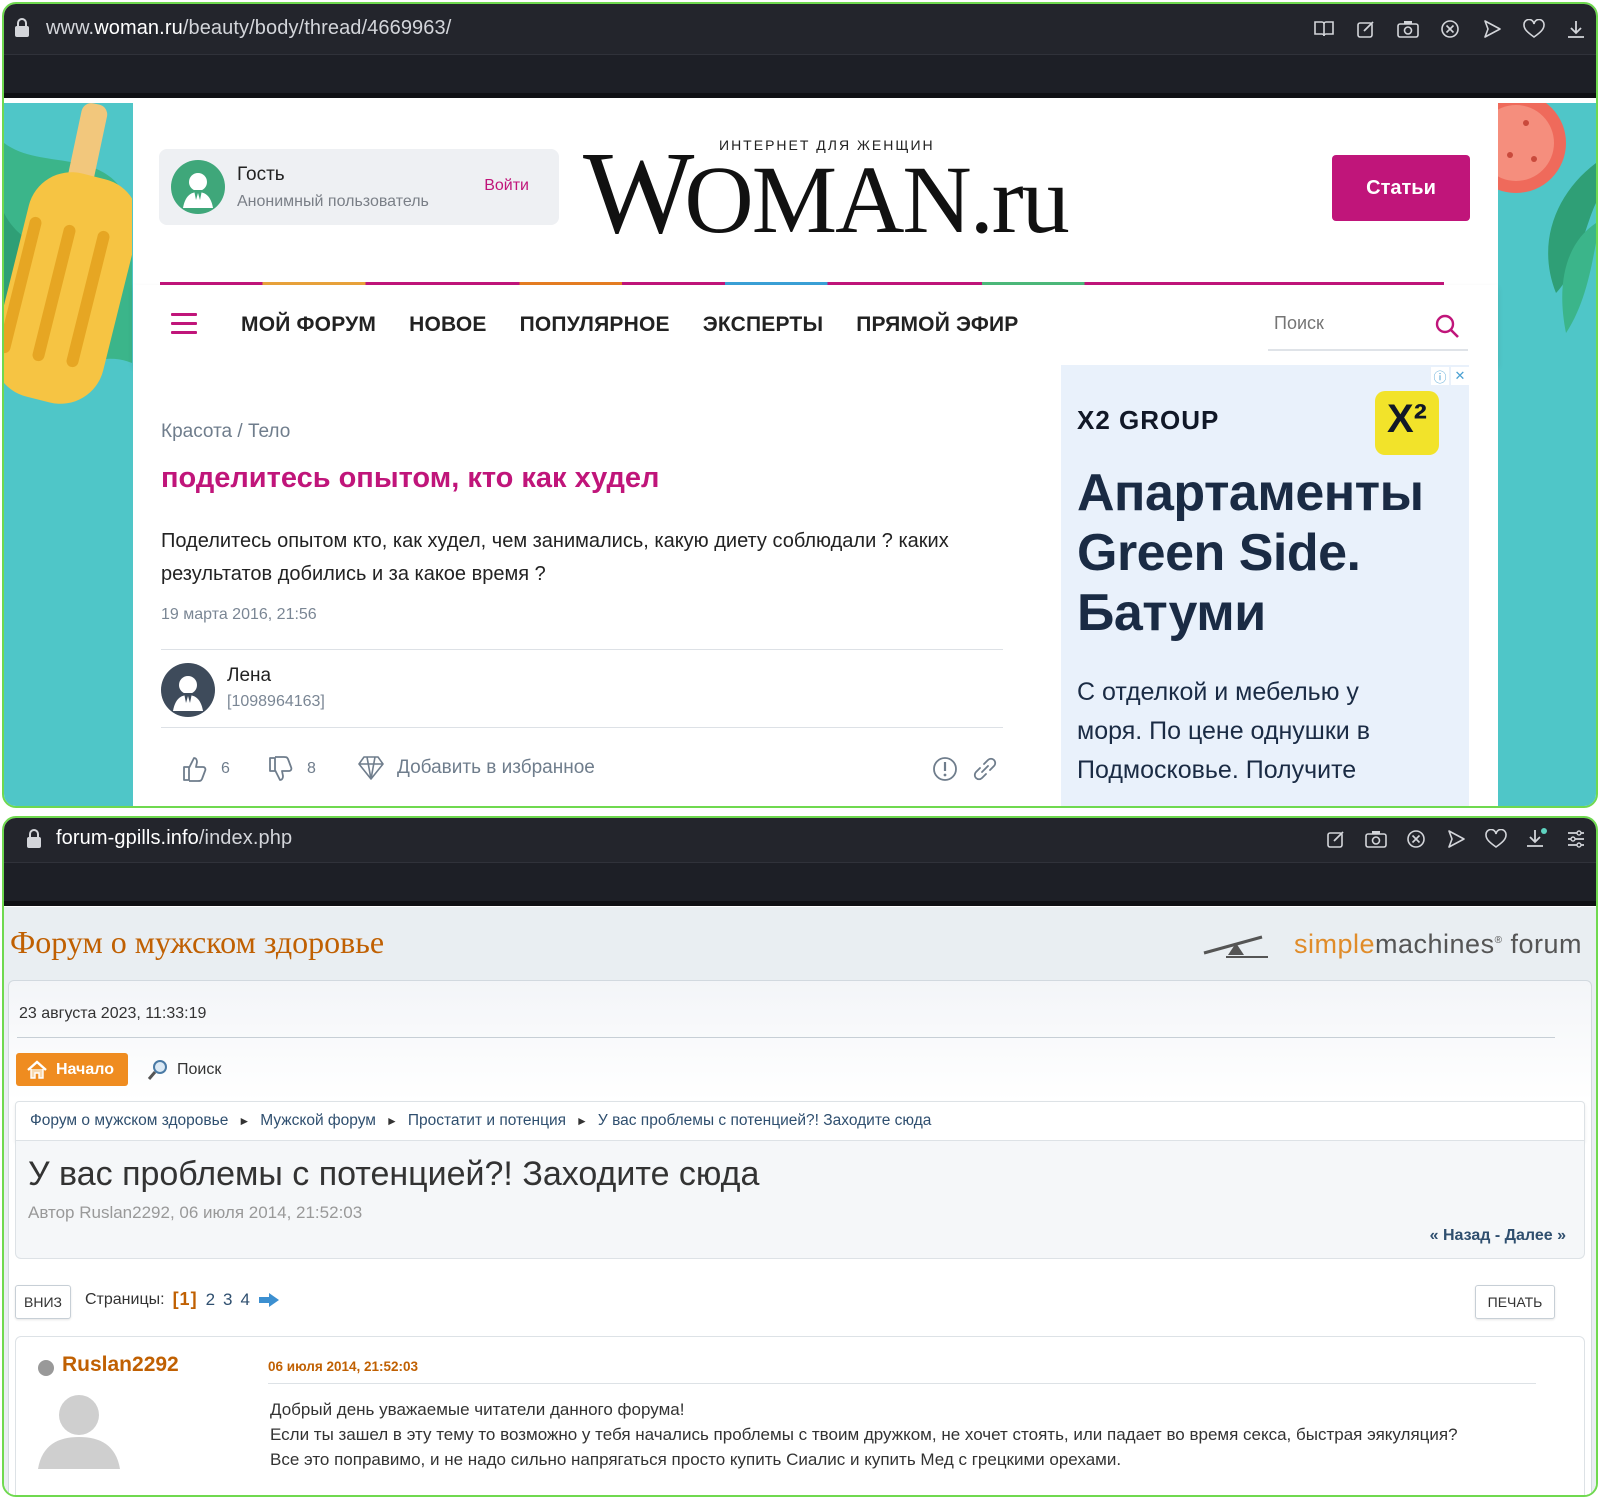 This screenshot has height=1499, width=1600. Describe the element at coordinates (249, 676) in the screenshot. I see `author-name: Лена` at that location.